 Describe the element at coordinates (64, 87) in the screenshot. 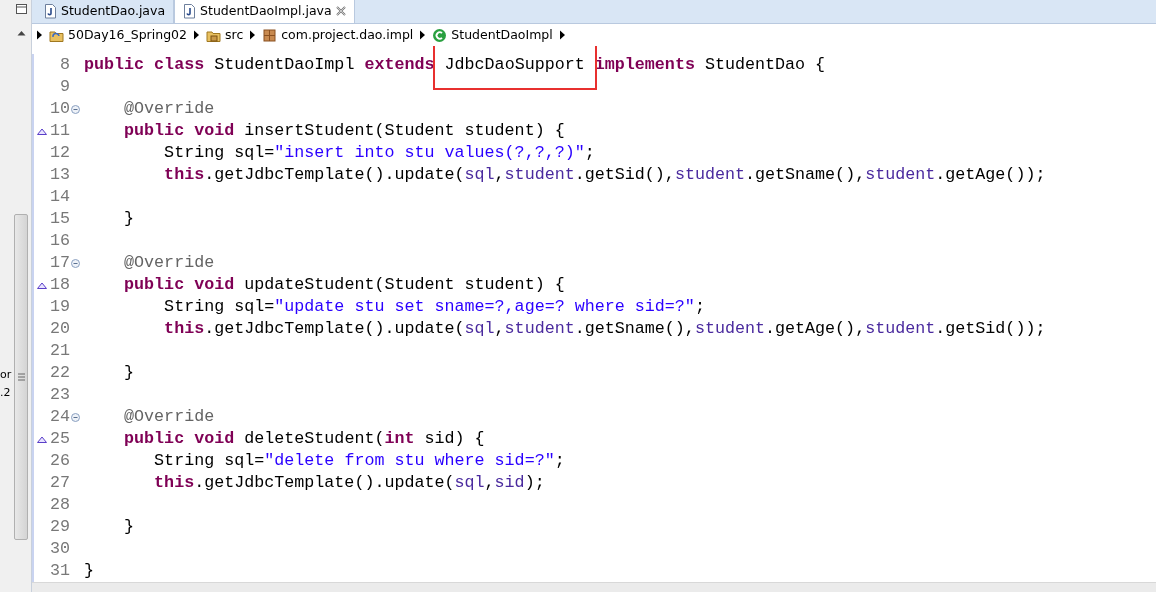

I see `line-number: 9` at that location.